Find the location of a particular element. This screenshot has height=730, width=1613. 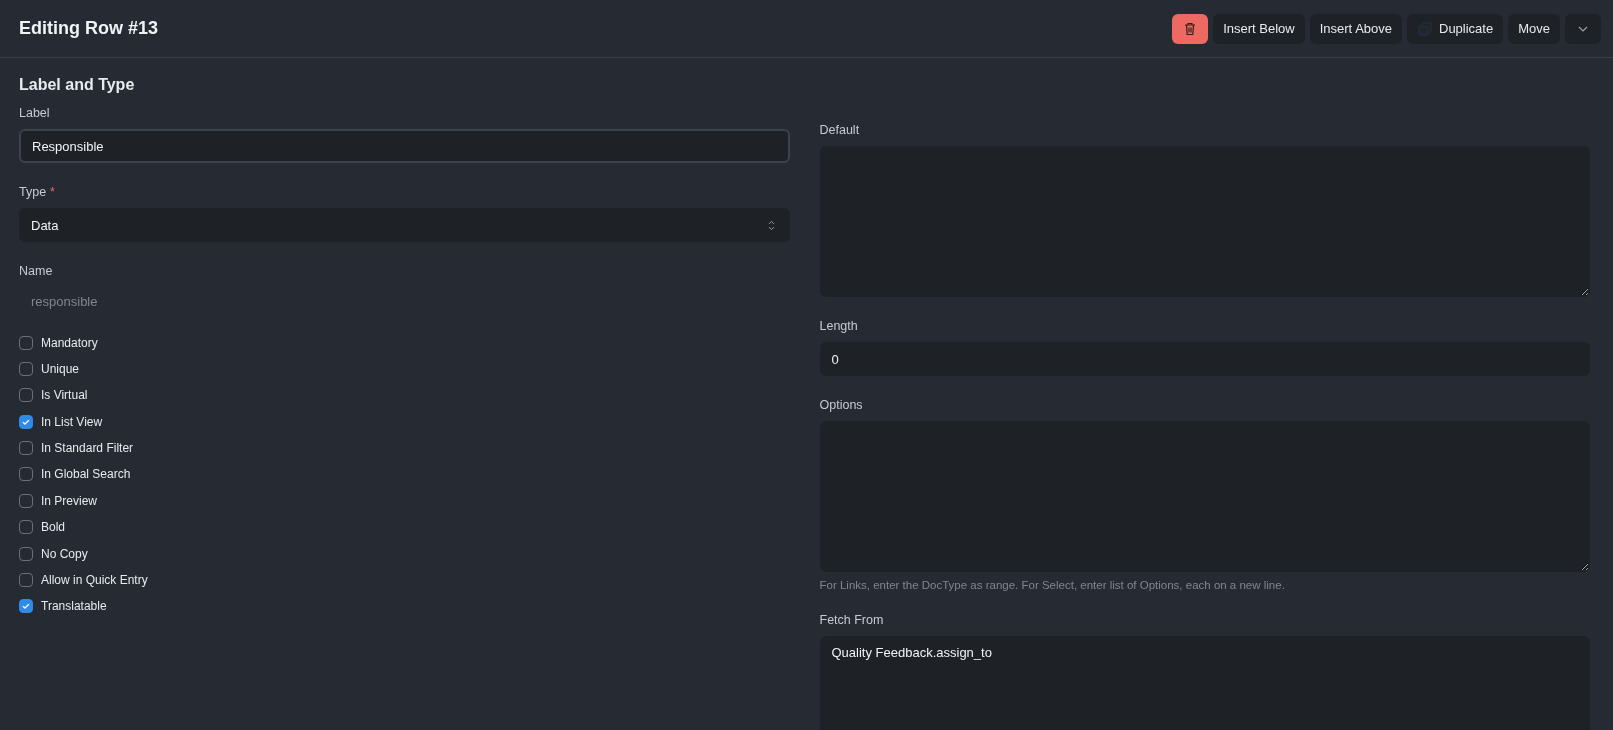

checkbox-label: In Standard Filter is located at coordinates (87, 448).